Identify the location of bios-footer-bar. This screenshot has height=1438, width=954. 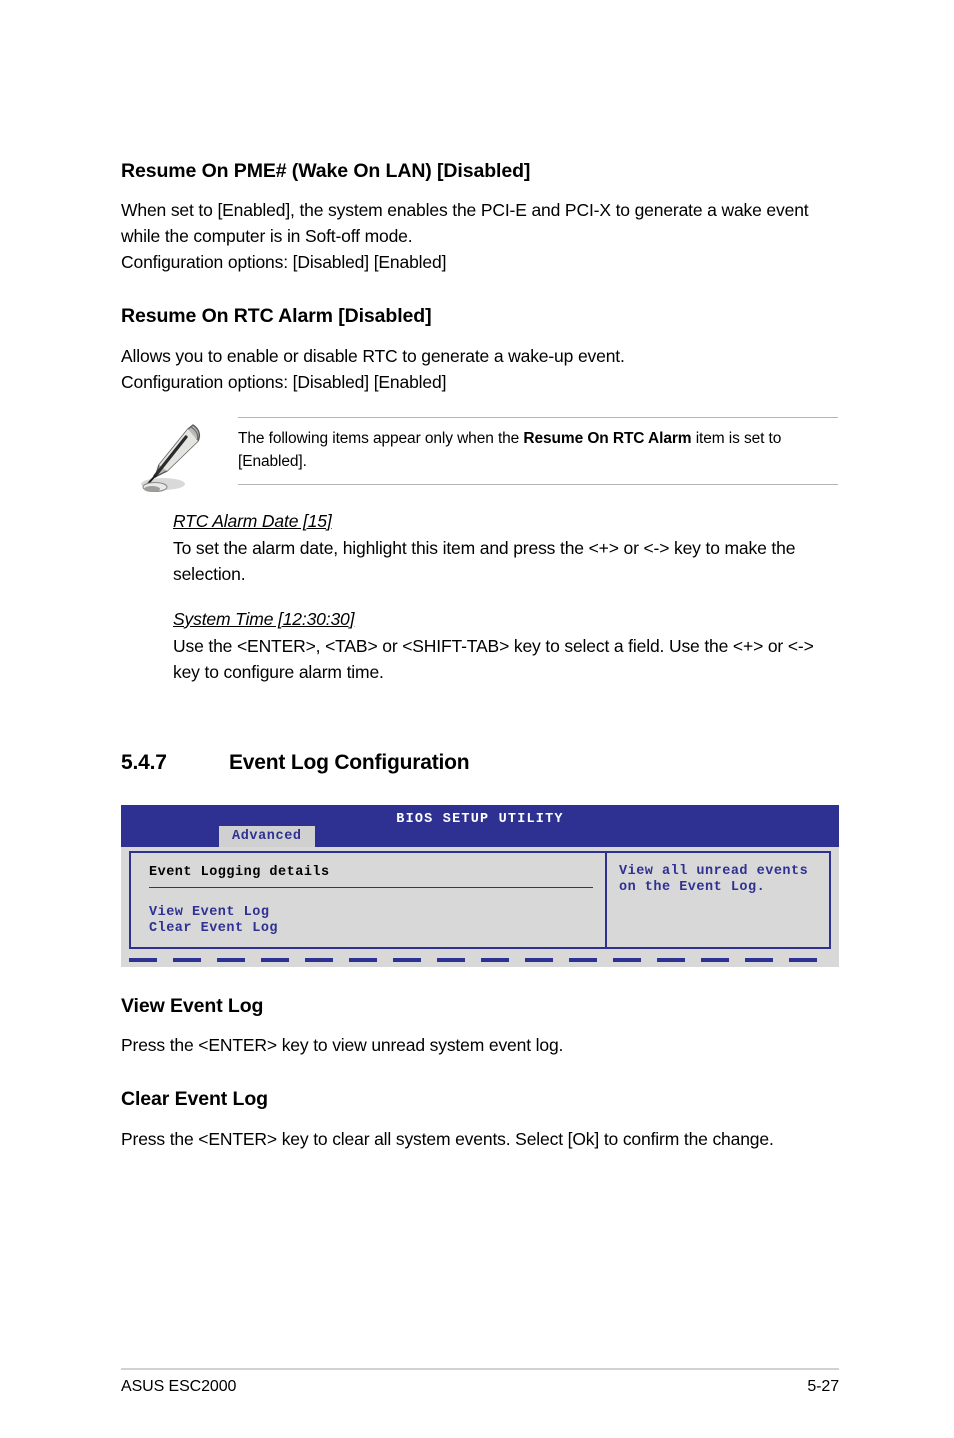
(480, 960).